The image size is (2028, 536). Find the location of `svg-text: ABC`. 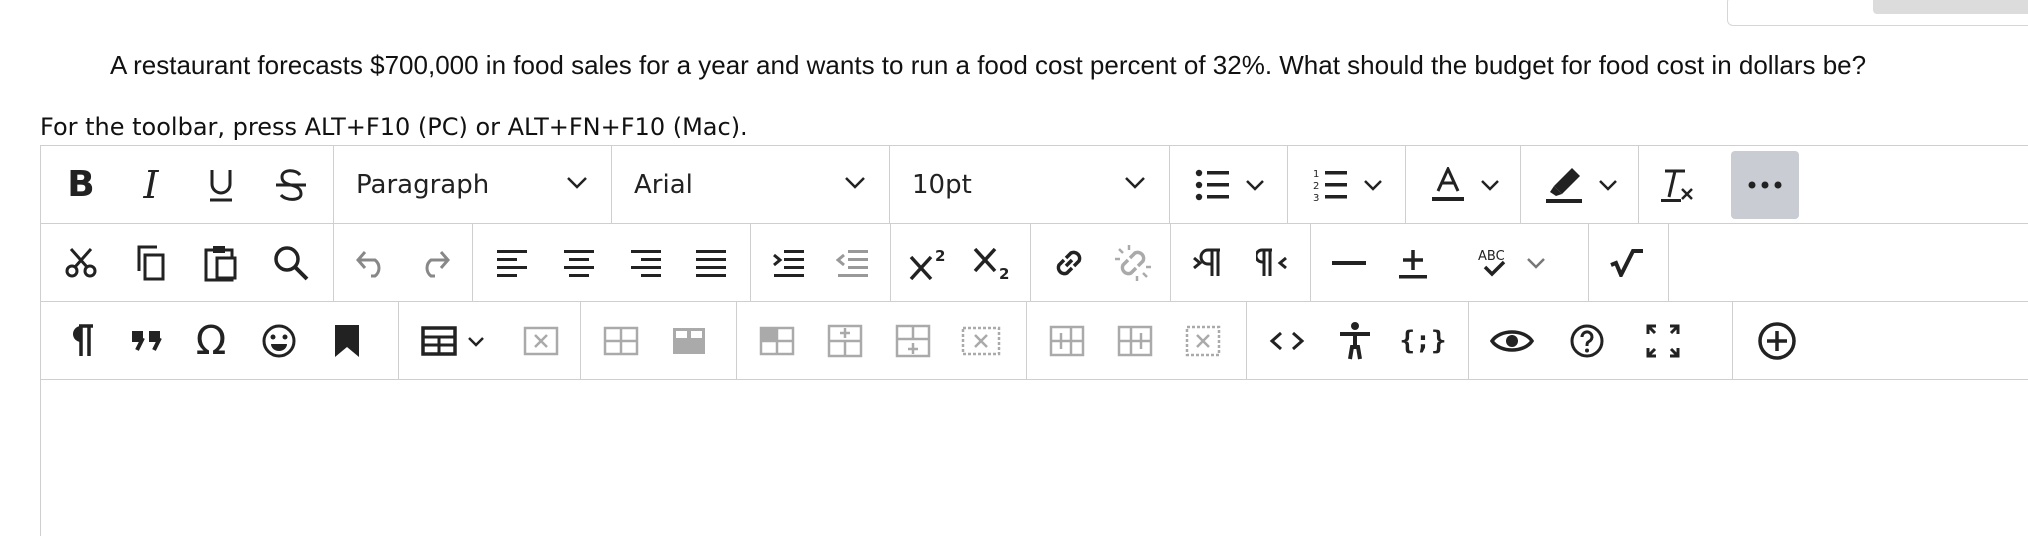

svg-text: ABC is located at coordinates (1491, 256).